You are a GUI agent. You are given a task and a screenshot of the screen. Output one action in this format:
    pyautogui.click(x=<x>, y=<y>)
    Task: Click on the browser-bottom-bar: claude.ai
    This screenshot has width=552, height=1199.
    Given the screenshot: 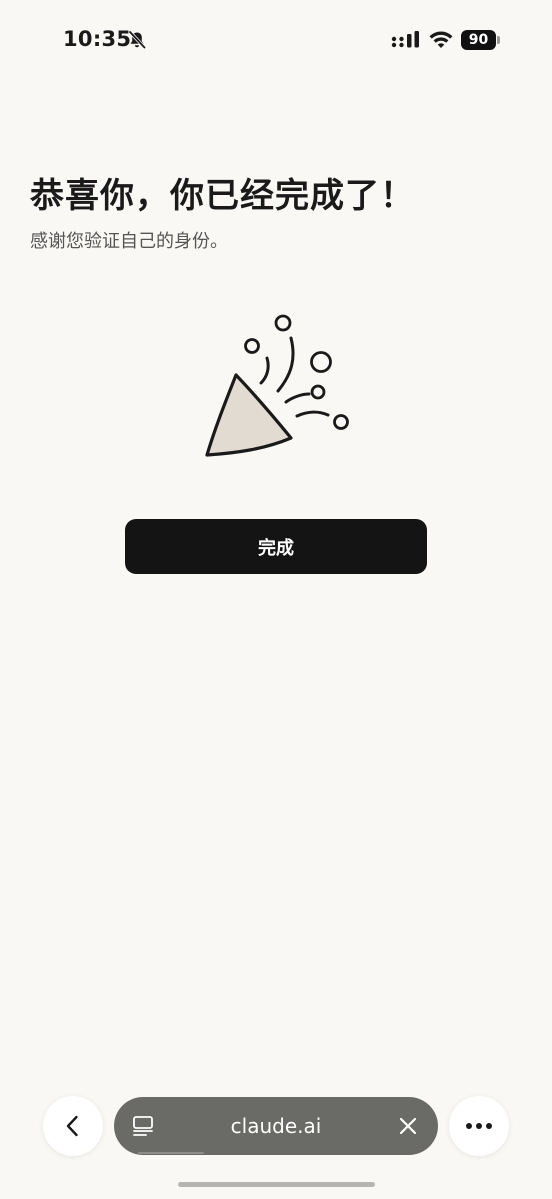 What is the action you would take?
    pyautogui.click(x=276, y=1144)
    